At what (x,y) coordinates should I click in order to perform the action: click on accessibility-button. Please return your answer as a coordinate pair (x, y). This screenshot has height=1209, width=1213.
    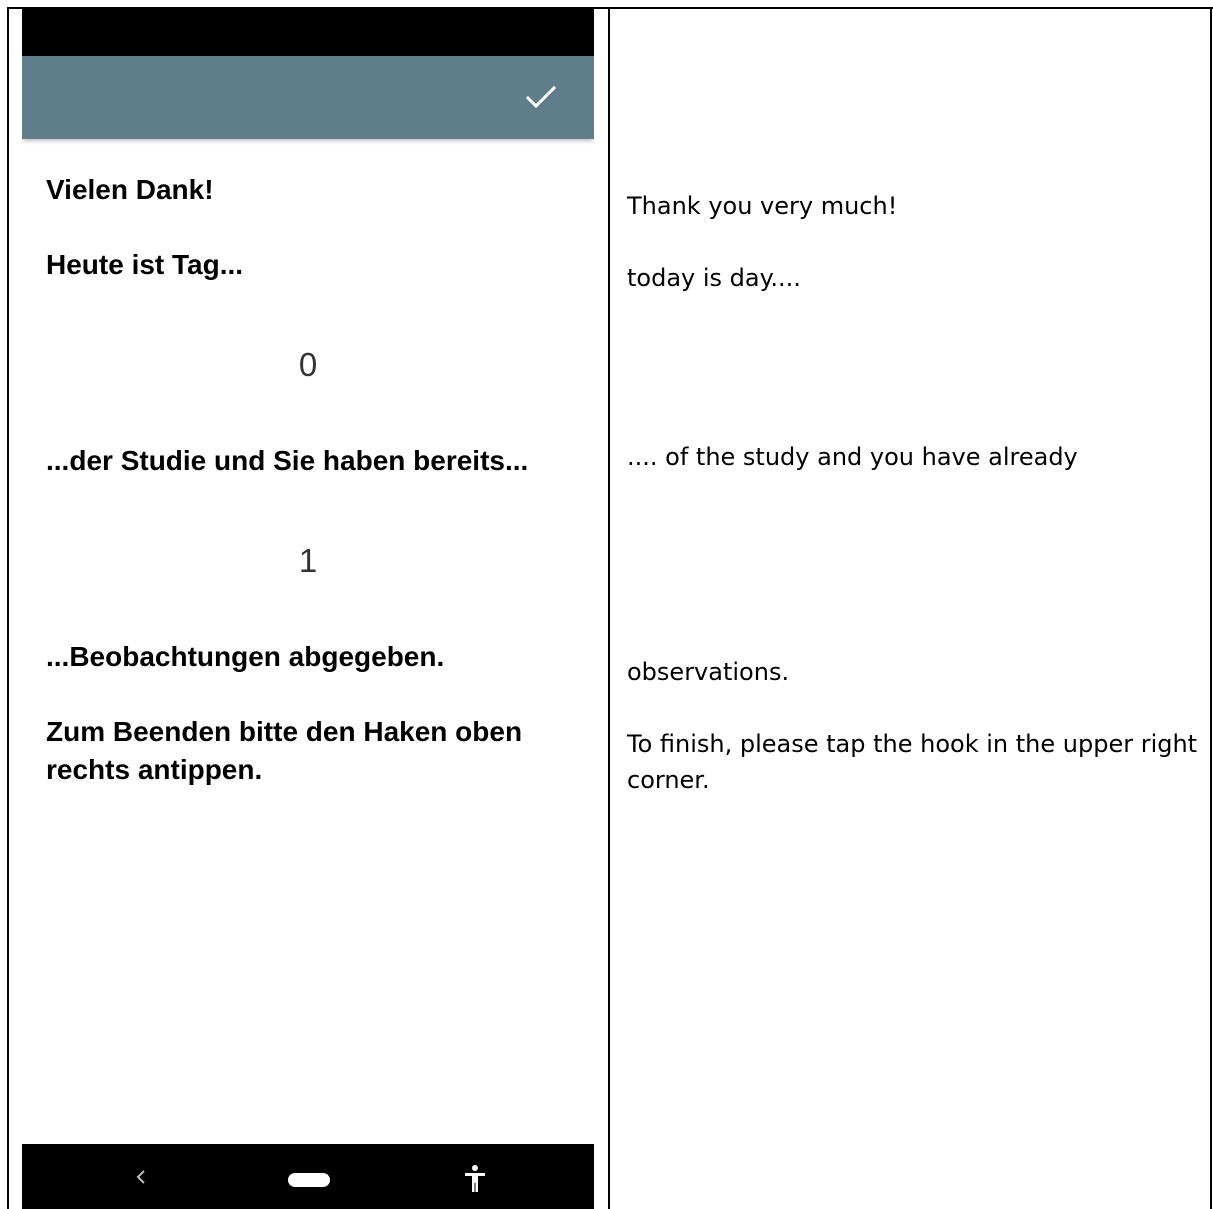
    Looking at the image, I should click on (475, 1179).